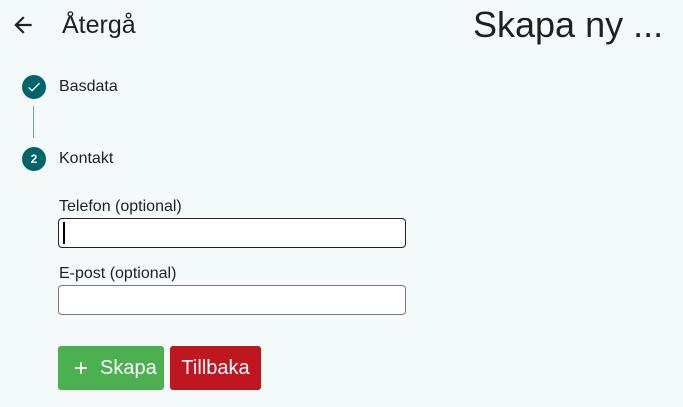  I want to click on back-arrow-button, so click(23, 25).